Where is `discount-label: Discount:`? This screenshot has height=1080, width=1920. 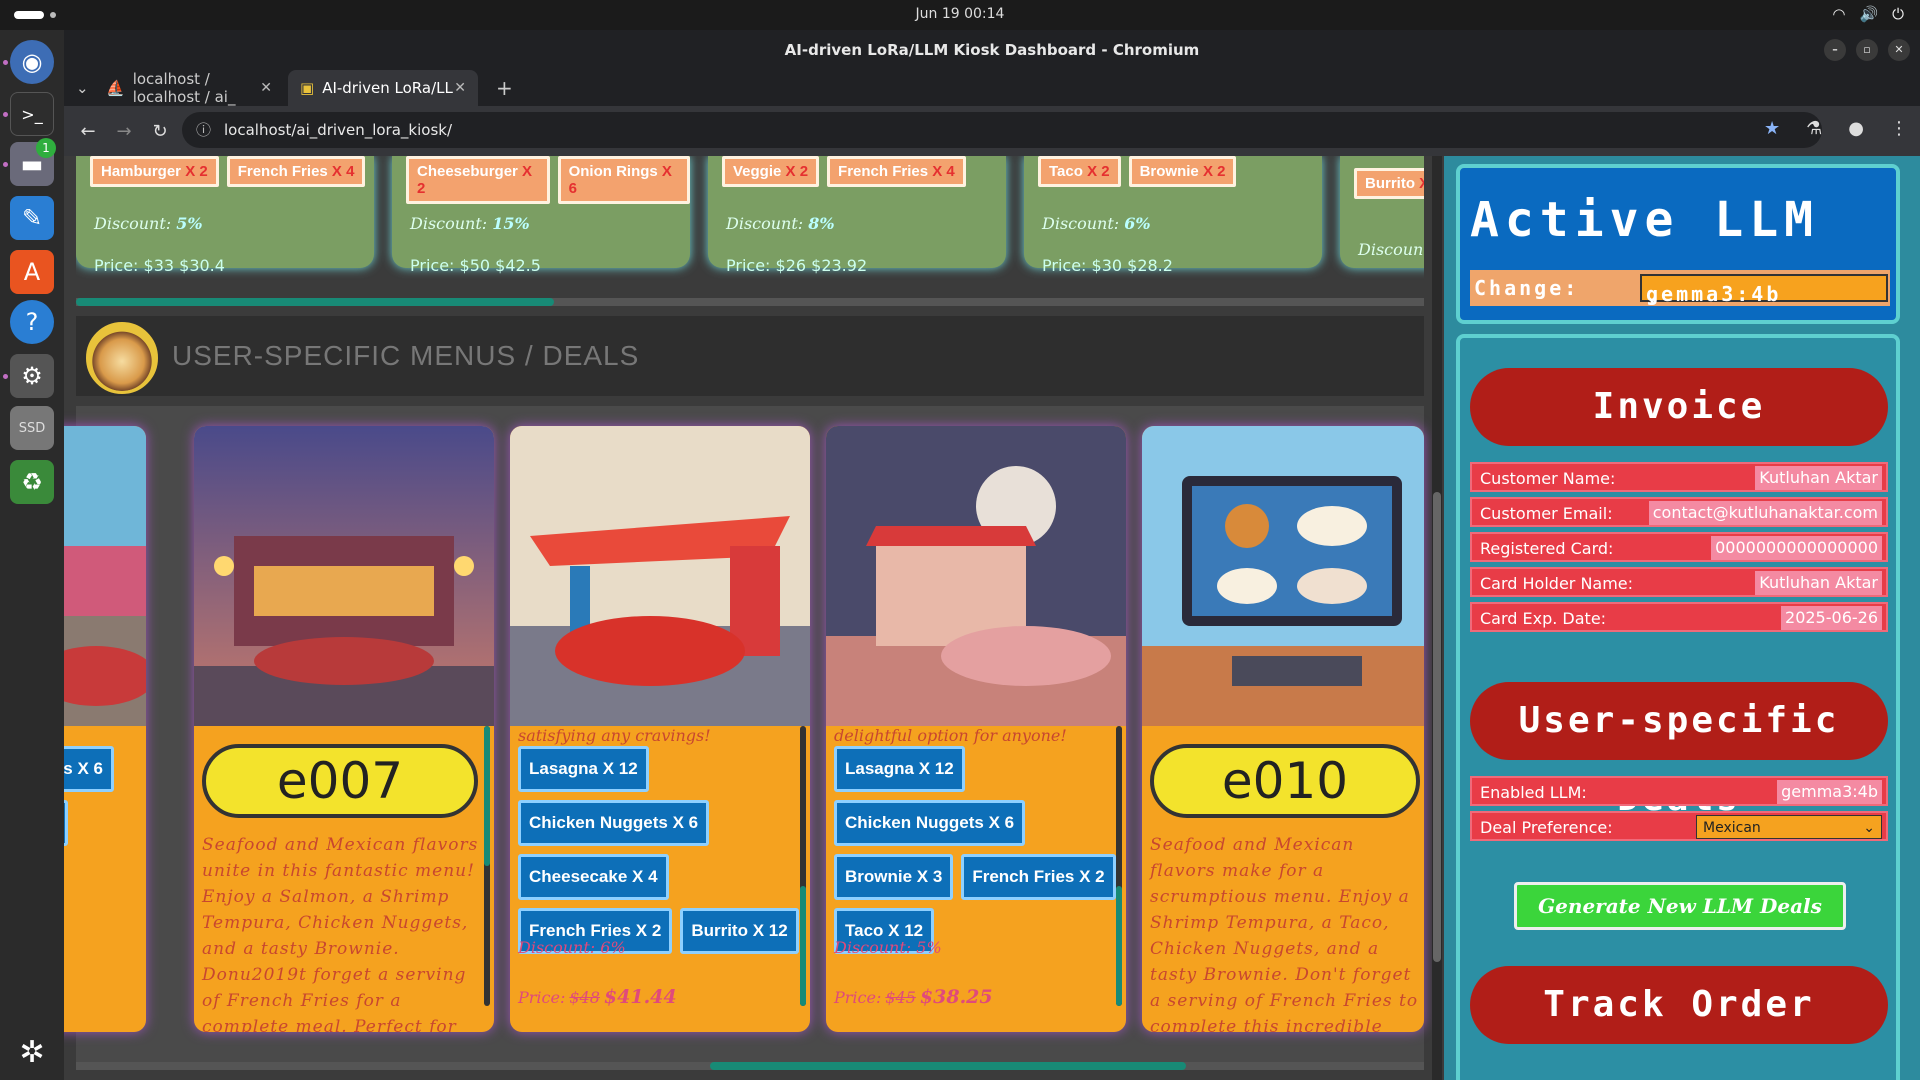
discount-label: Discount: is located at coordinates (1391, 249).